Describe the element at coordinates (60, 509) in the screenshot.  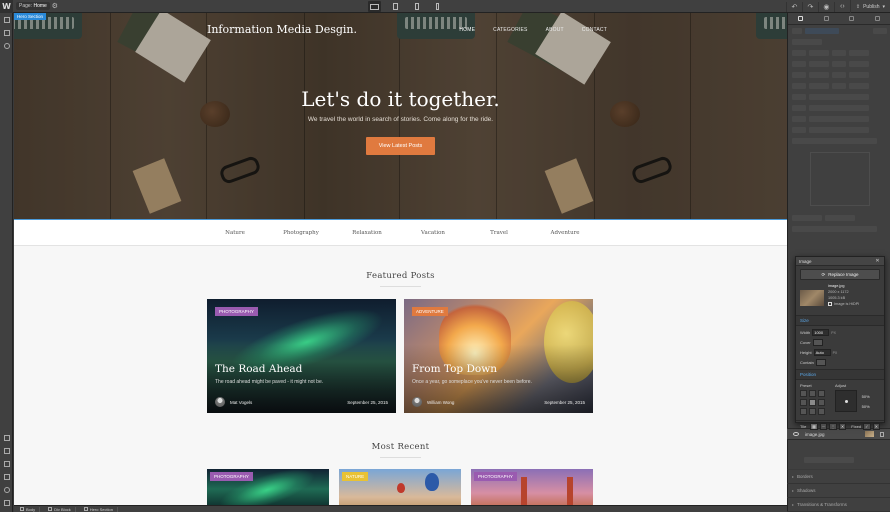
I see `breadcrumb-item: Div Block` at that location.